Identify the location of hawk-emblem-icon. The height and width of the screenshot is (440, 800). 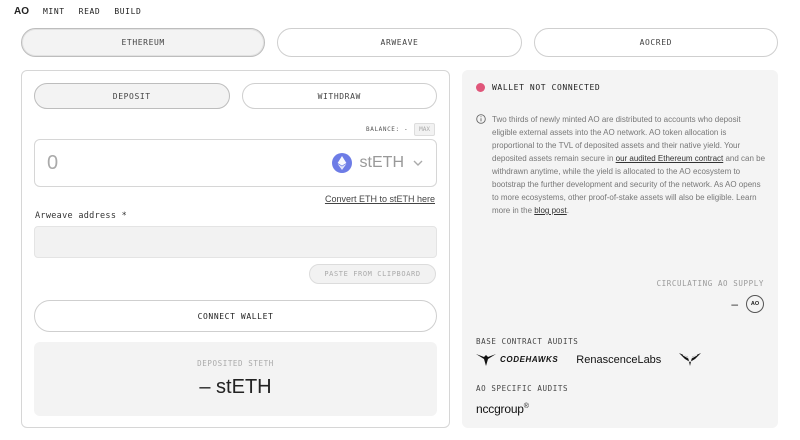
(690, 359).